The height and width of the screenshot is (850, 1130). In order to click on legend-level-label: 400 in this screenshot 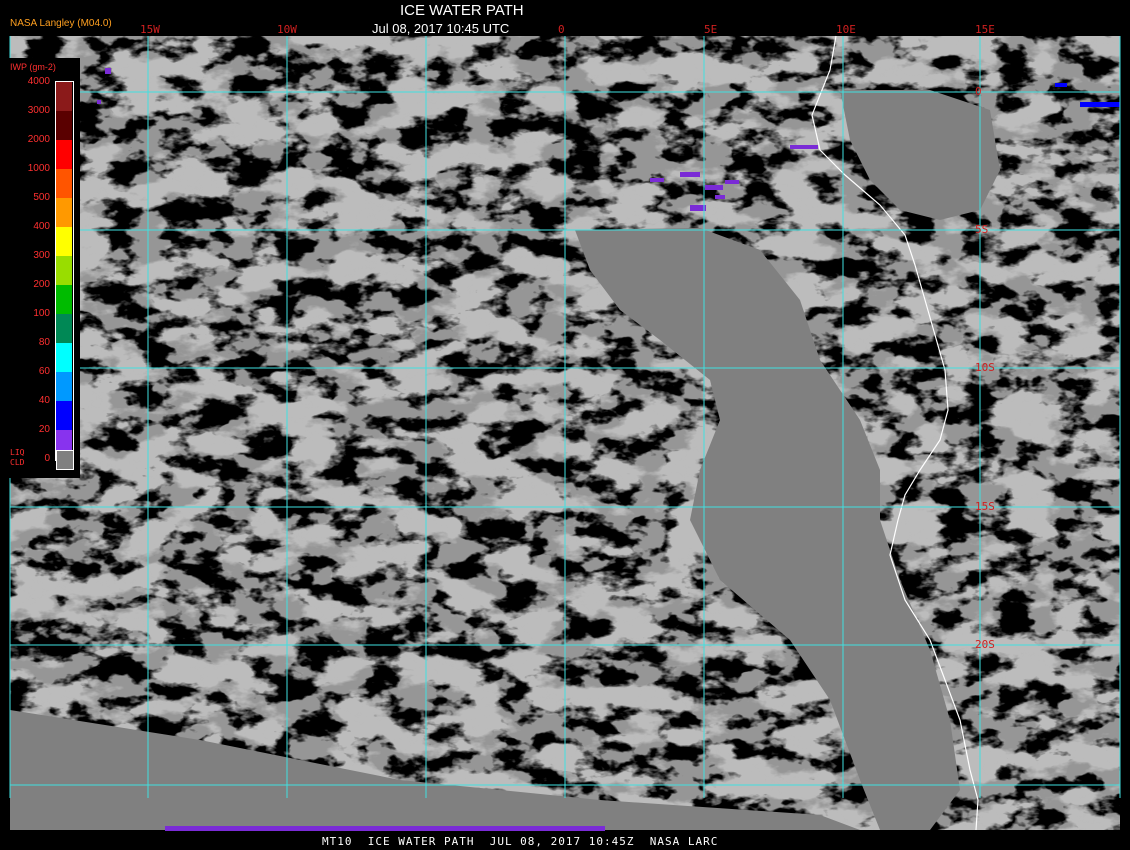, I will do `click(41, 226)`.